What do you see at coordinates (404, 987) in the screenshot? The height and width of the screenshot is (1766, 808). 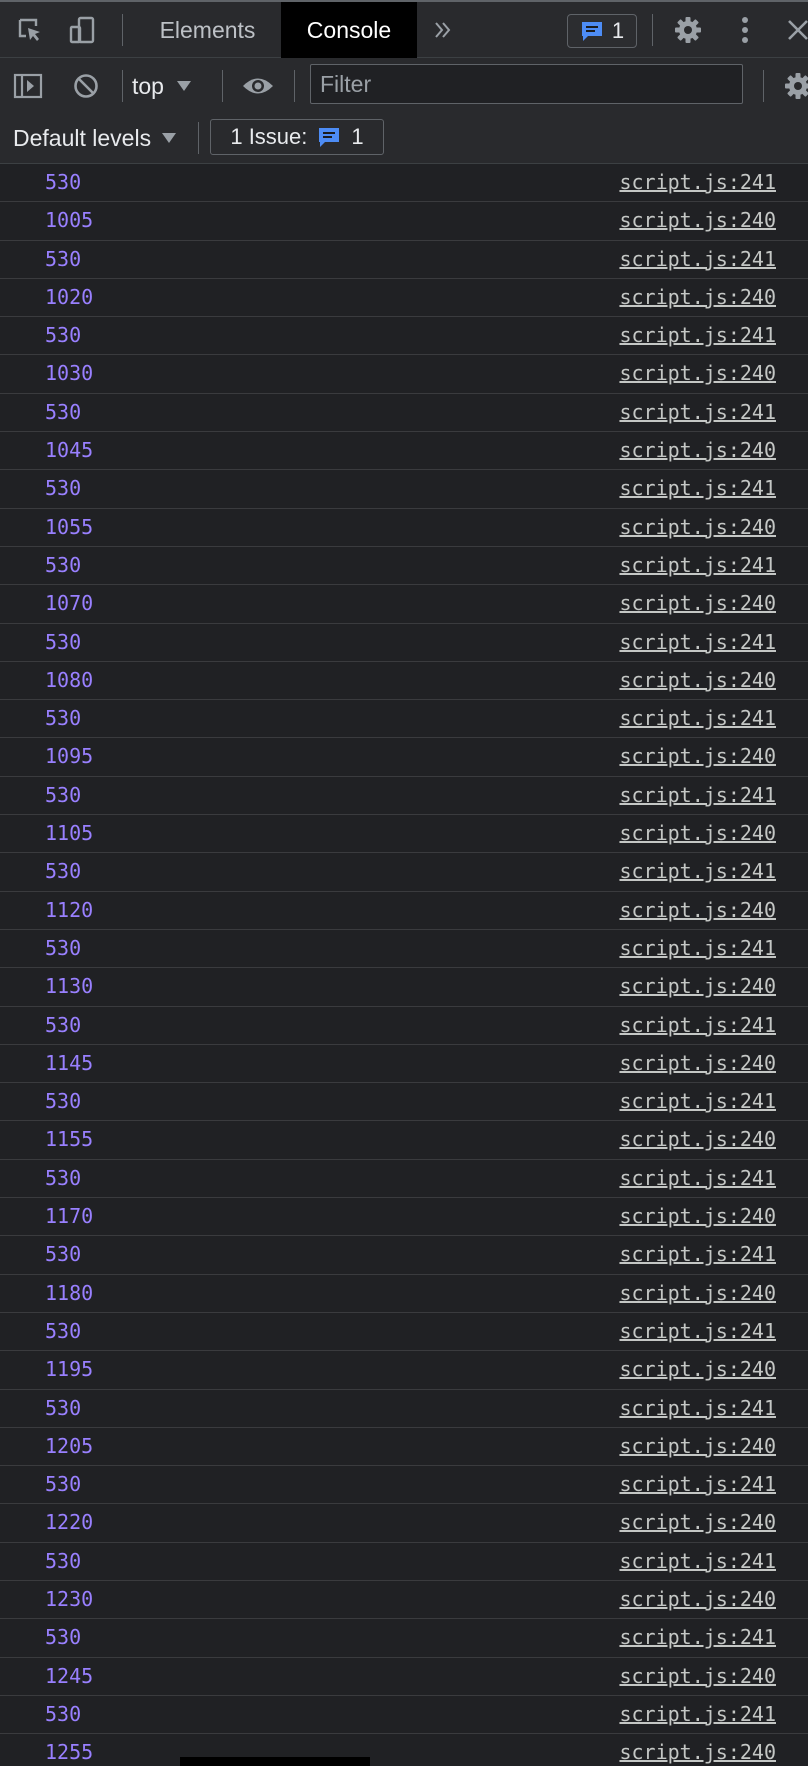 I see `console-message-row: 1130 script.js:240` at bounding box center [404, 987].